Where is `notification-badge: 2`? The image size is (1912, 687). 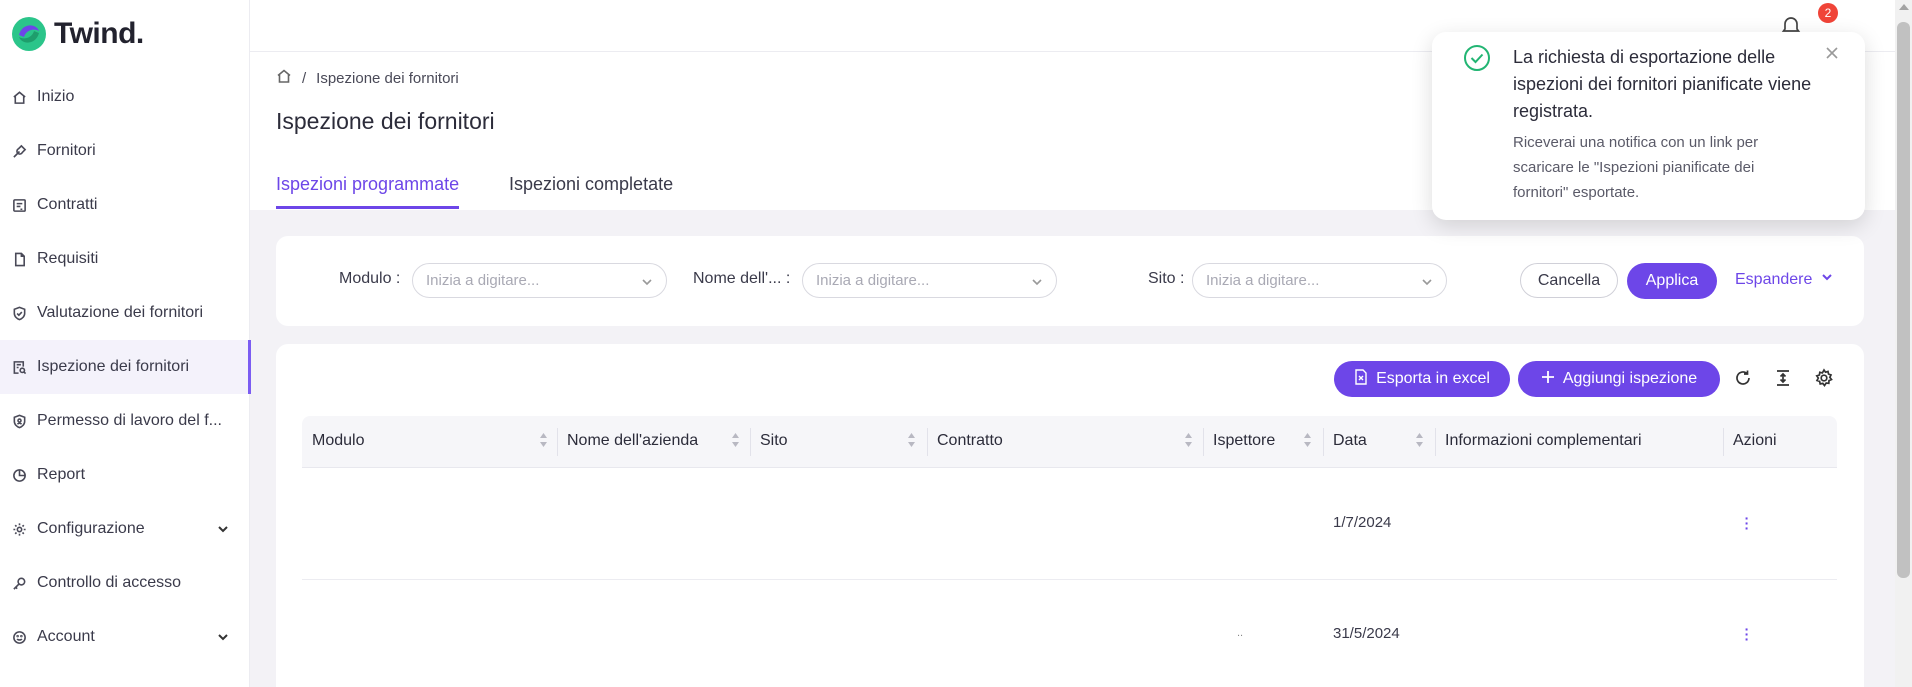
notification-badge: 2 is located at coordinates (1828, 13).